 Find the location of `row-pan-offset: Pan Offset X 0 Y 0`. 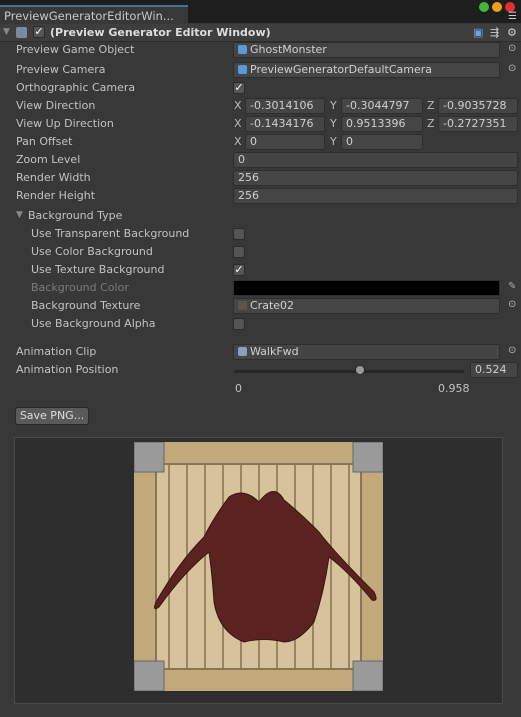

row-pan-offset: Pan Offset X 0 Y 0 is located at coordinates (260, 142).